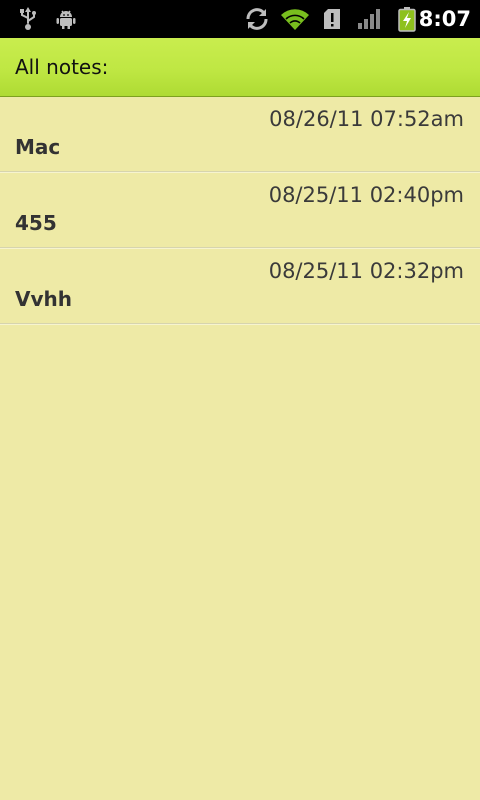  What do you see at coordinates (257, 19) in the screenshot?
I see `sync-icon` at bounding box center [257, 19].